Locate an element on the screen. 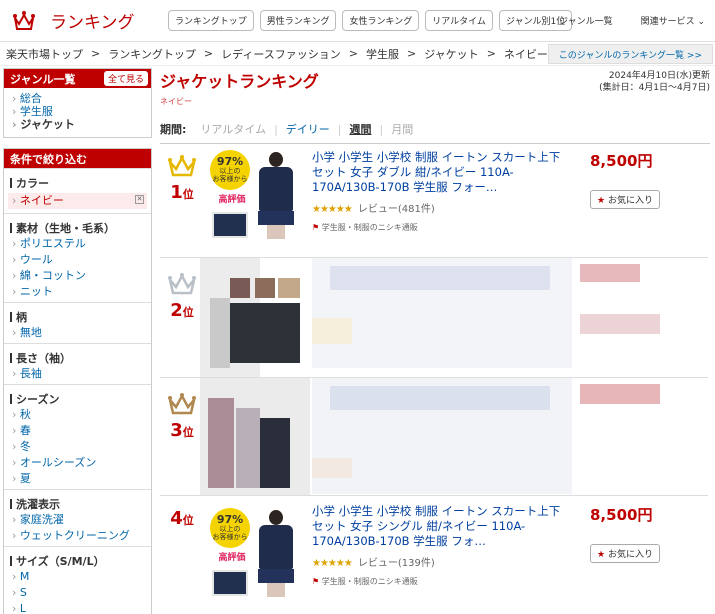 The image size is (715, 614). filter-option-navy: ネイビー ✕ is located at coordinates (77, 201).